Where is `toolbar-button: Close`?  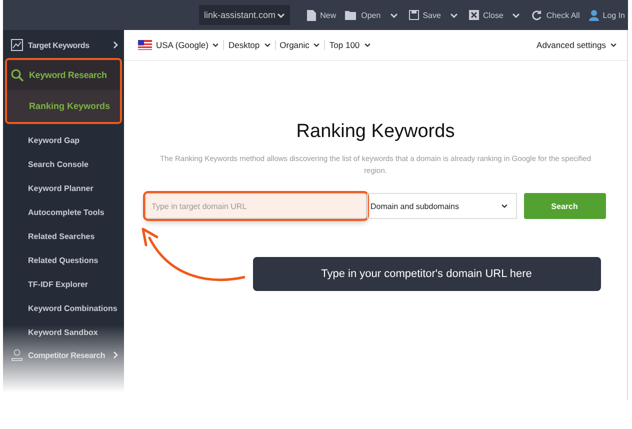
toolbar-button: Close is located at coordinates (496, 15).